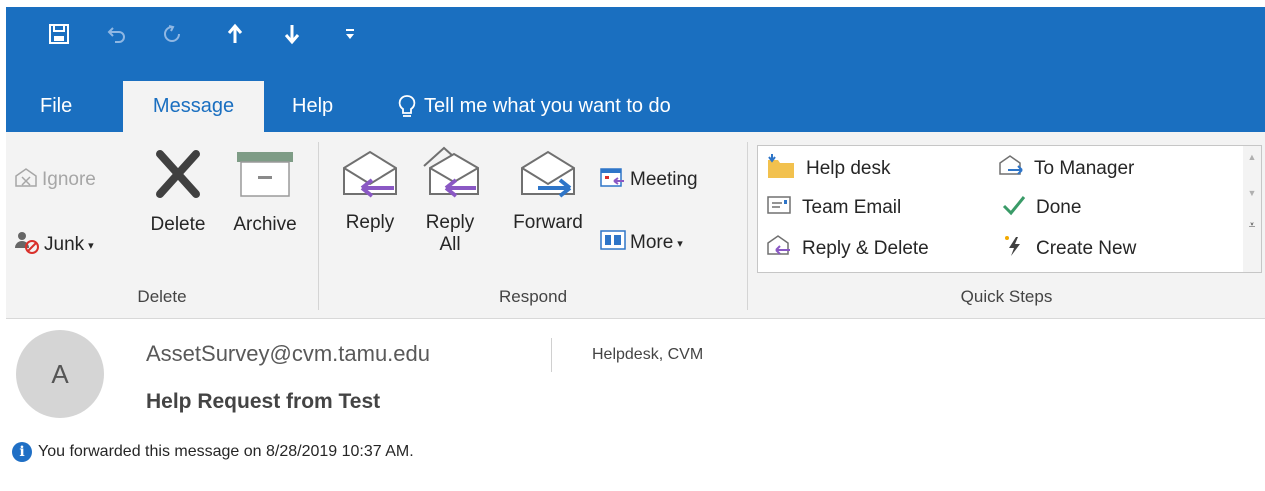 Image resolution: width=1265 pixels, height=491 pixels. I want to click on tell-me-label: Tell me what you want to do, so click(547, 106).